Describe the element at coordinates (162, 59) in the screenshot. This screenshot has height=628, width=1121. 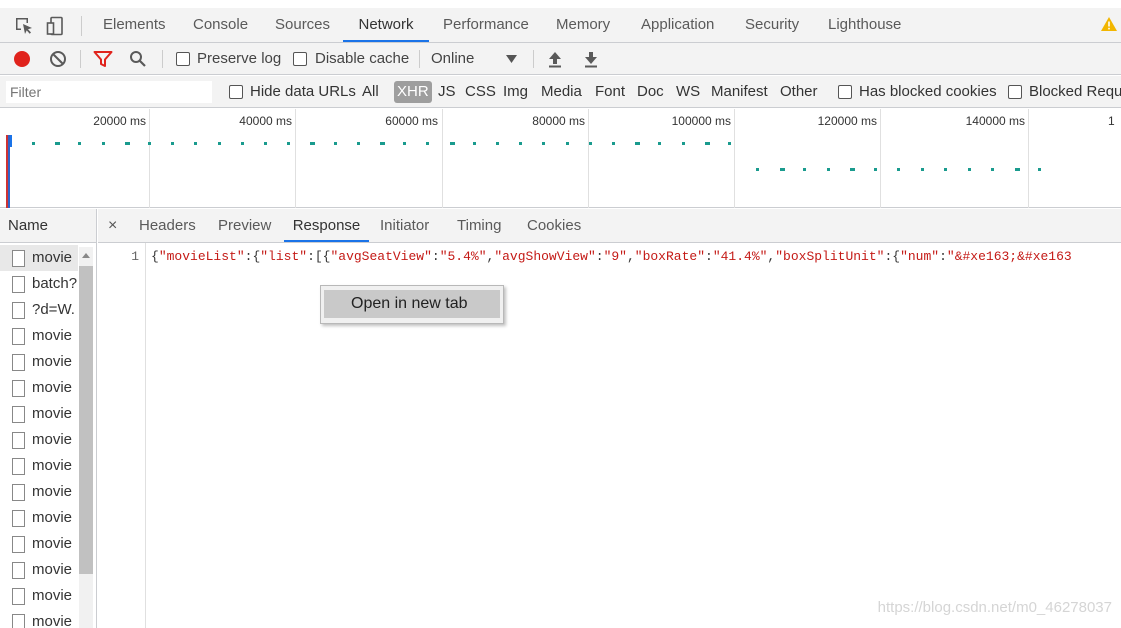
I see `toolbar-separator` at that location.